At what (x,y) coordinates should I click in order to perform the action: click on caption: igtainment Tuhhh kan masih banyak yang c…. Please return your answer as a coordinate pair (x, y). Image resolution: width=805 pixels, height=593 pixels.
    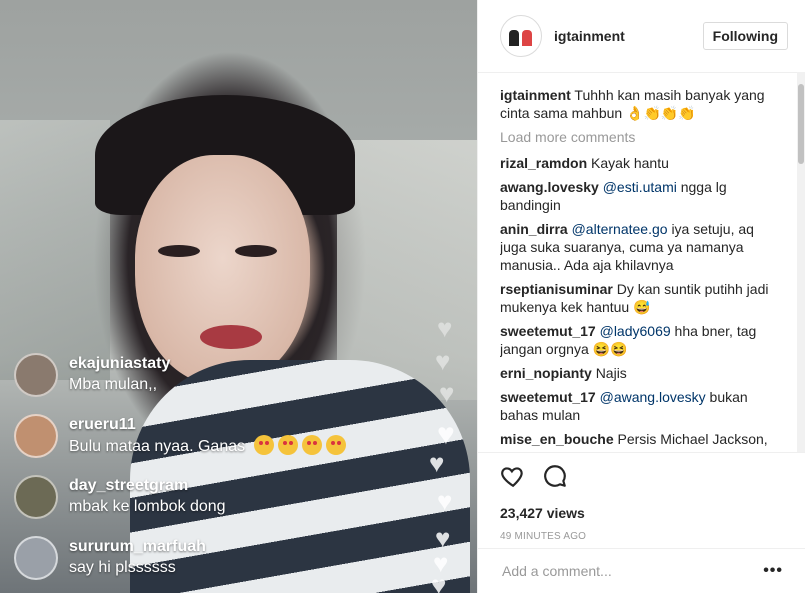
    Looking at the image, I should click on (640, 104).